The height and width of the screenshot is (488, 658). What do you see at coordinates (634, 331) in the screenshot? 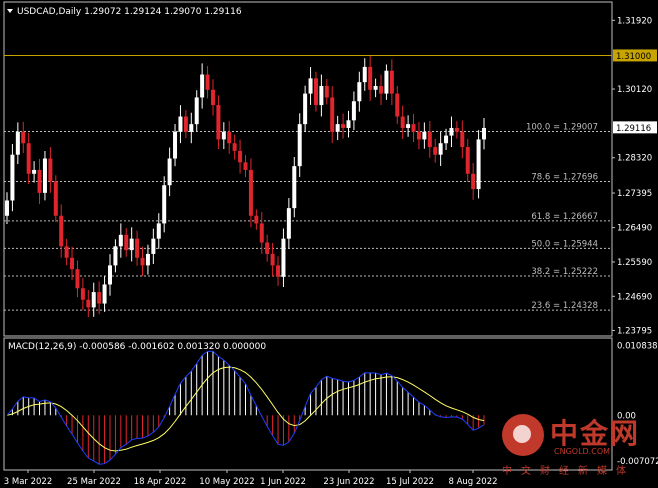
I see `price-tick-label: 1.23795` at bounding box center [634, 331].